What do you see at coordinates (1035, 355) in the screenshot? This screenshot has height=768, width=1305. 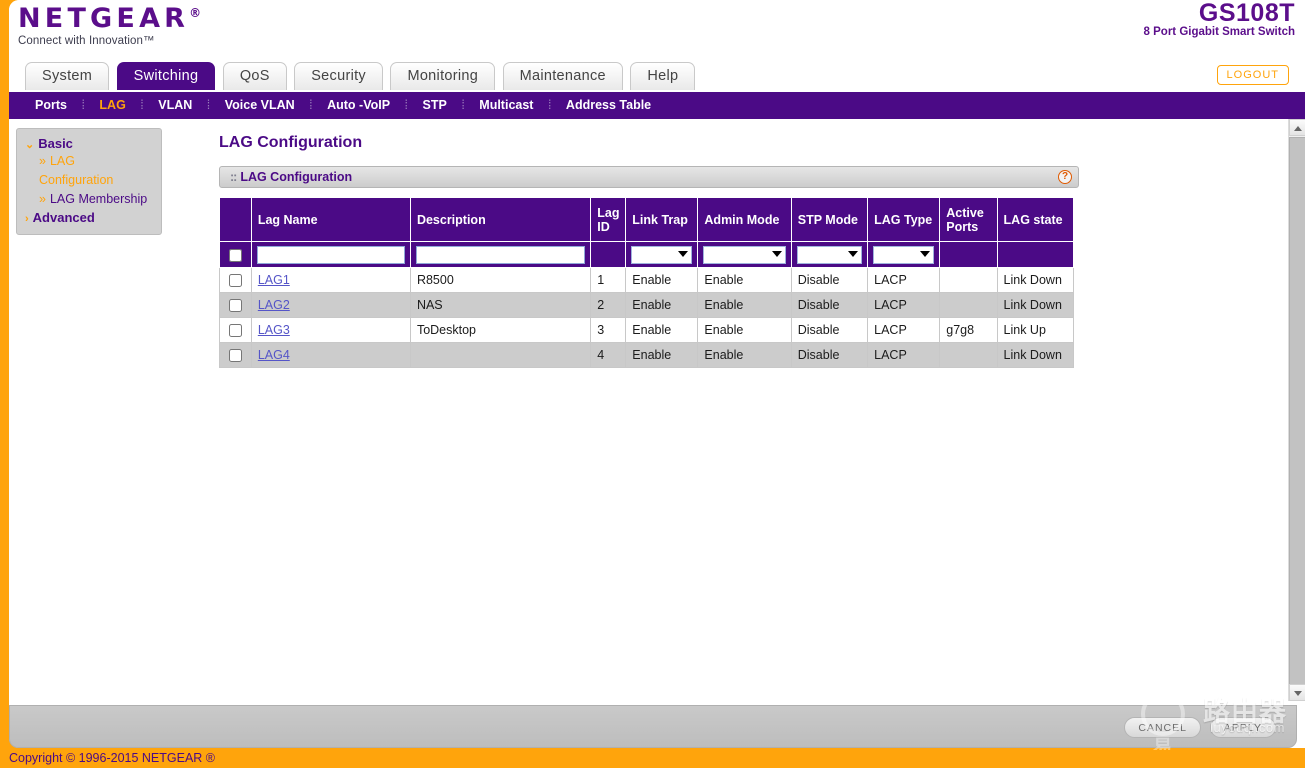 I see `cell-lag-state: Link Down` at bounding box center [1035, 355].